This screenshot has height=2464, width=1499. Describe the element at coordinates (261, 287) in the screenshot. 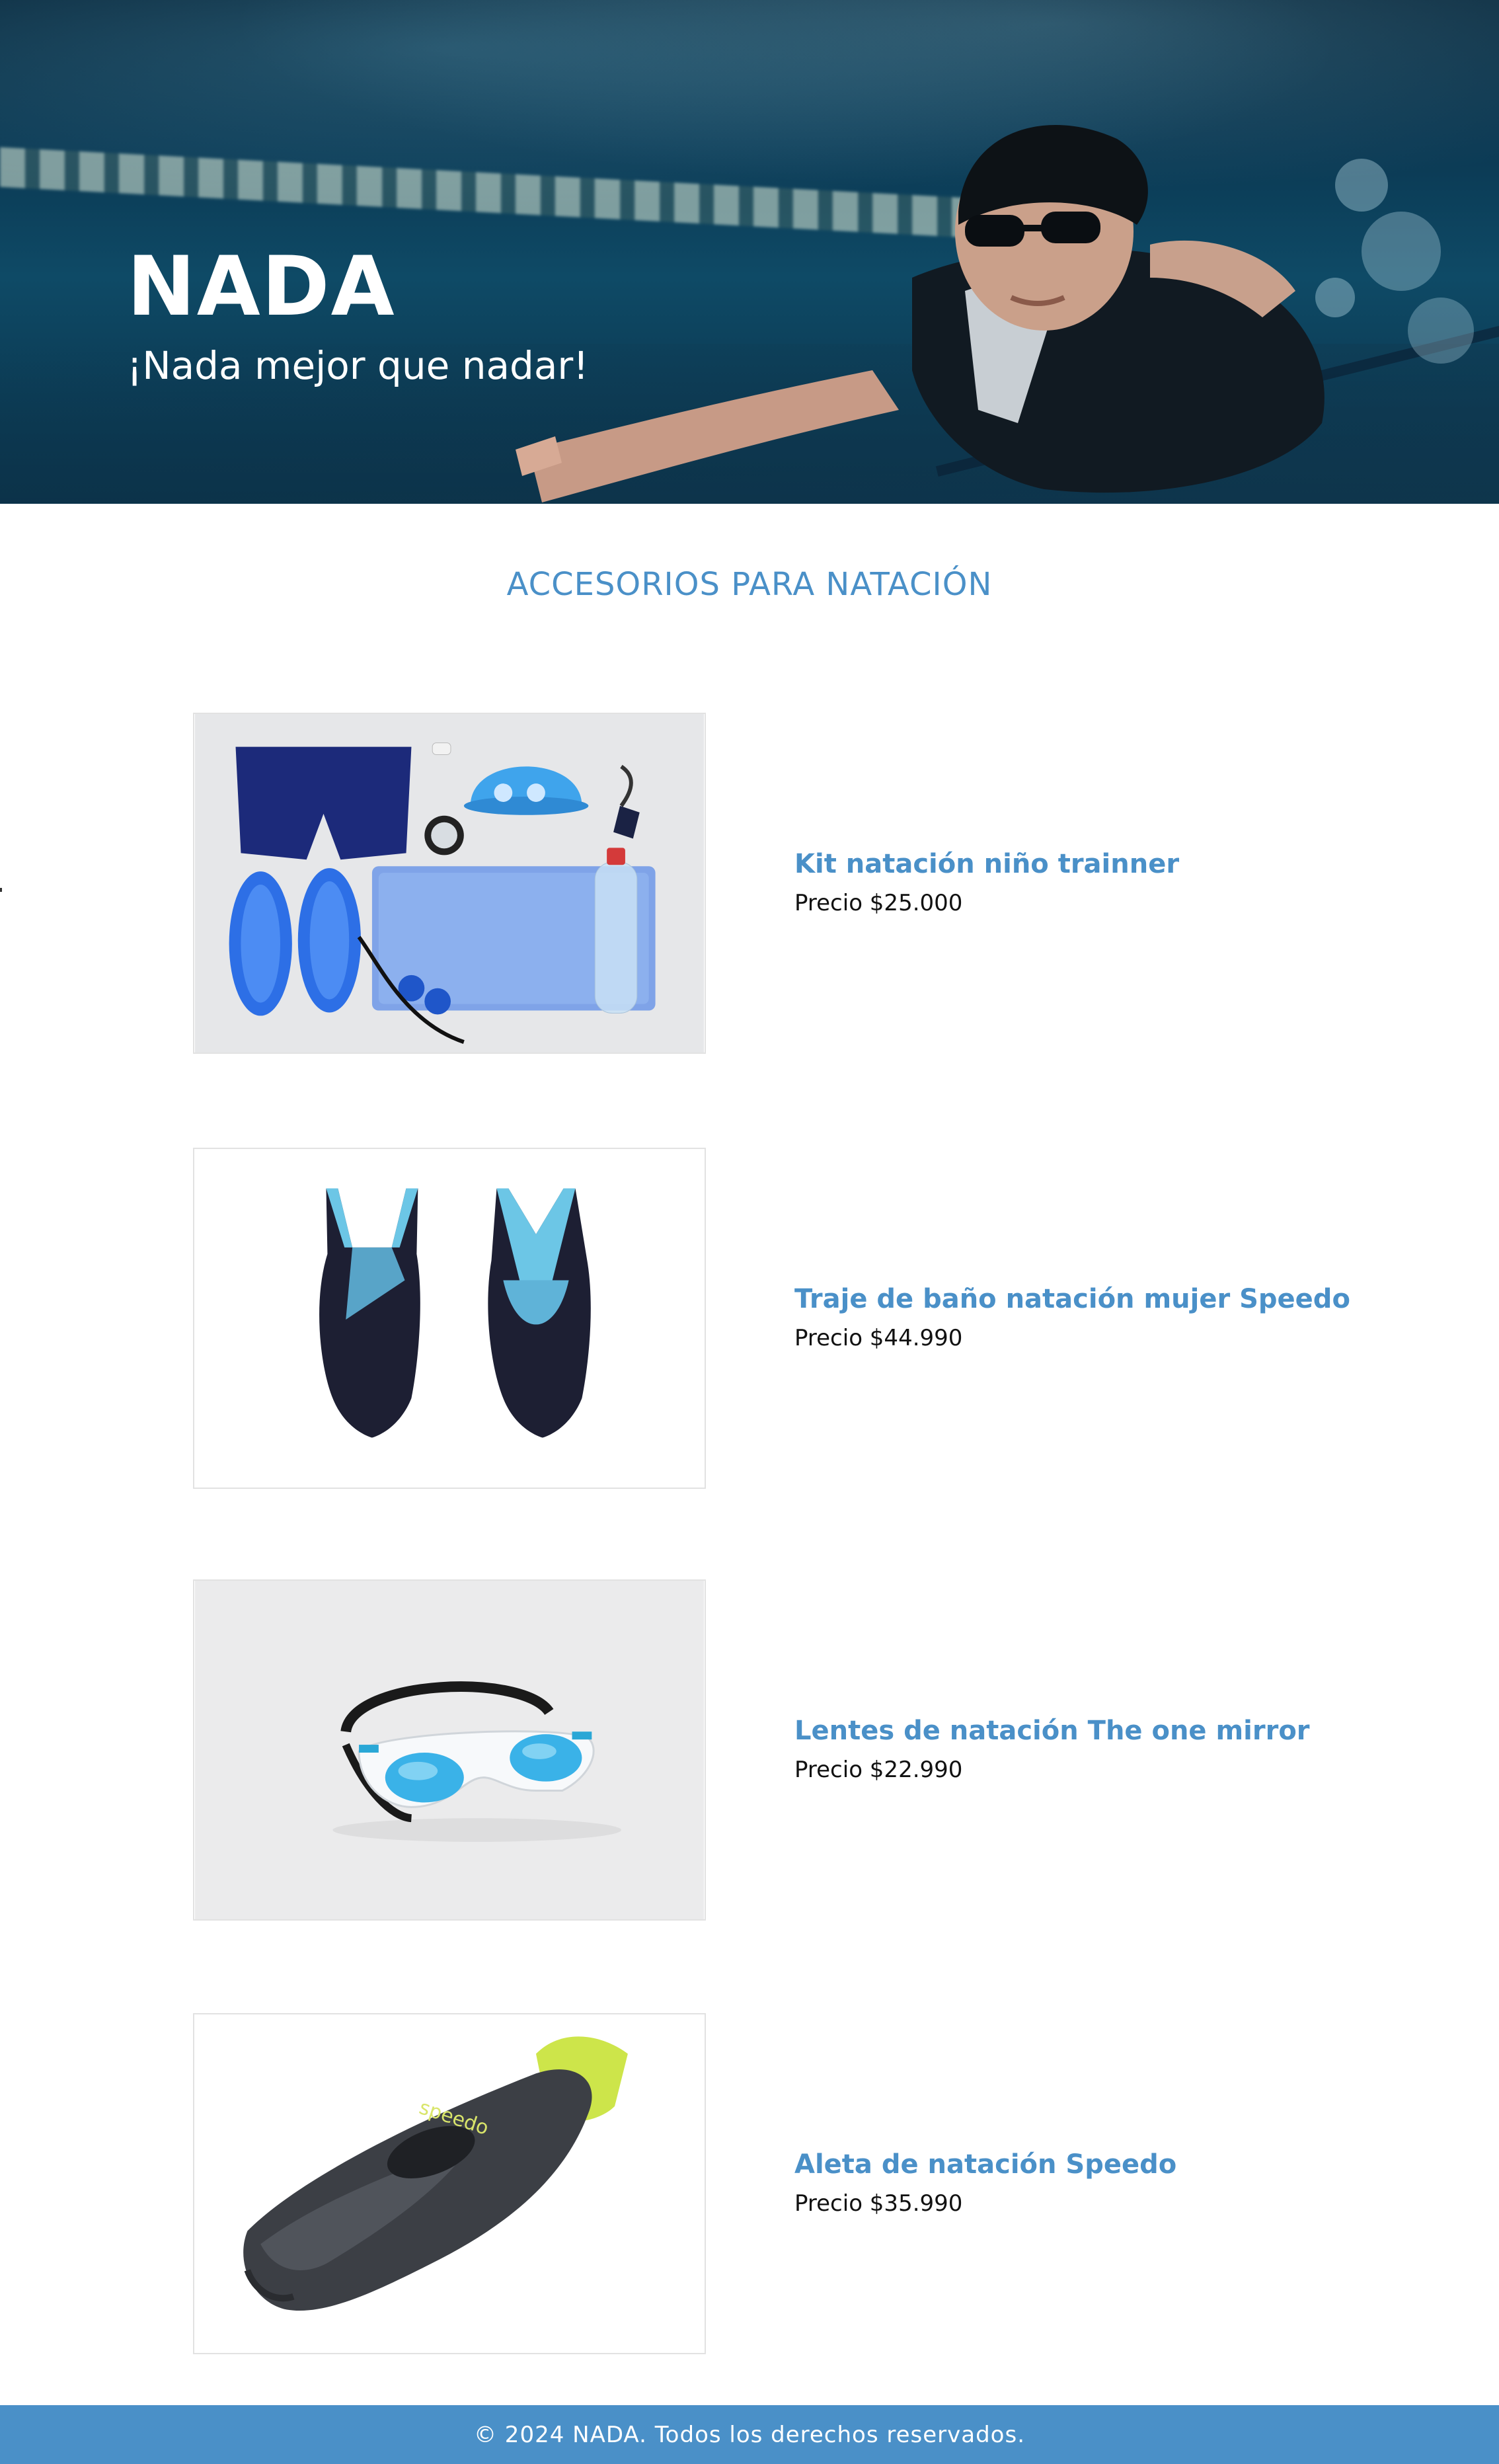

I see `brand-title: NADA` at that location.